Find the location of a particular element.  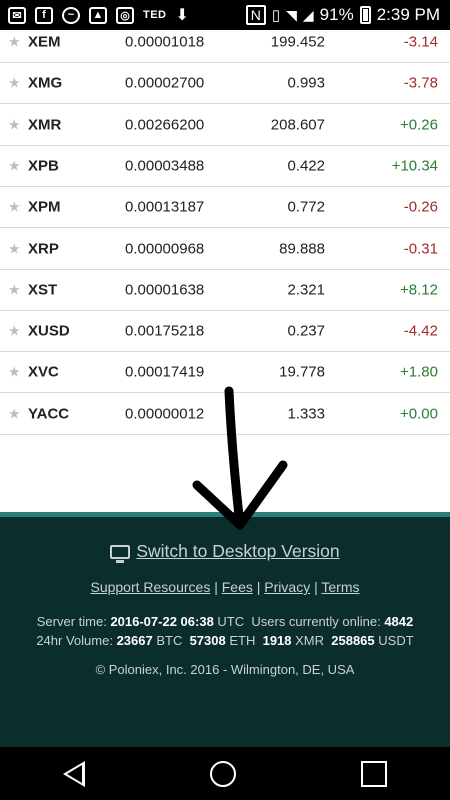

volume: 0.422 is located at coordinates (306, 166).